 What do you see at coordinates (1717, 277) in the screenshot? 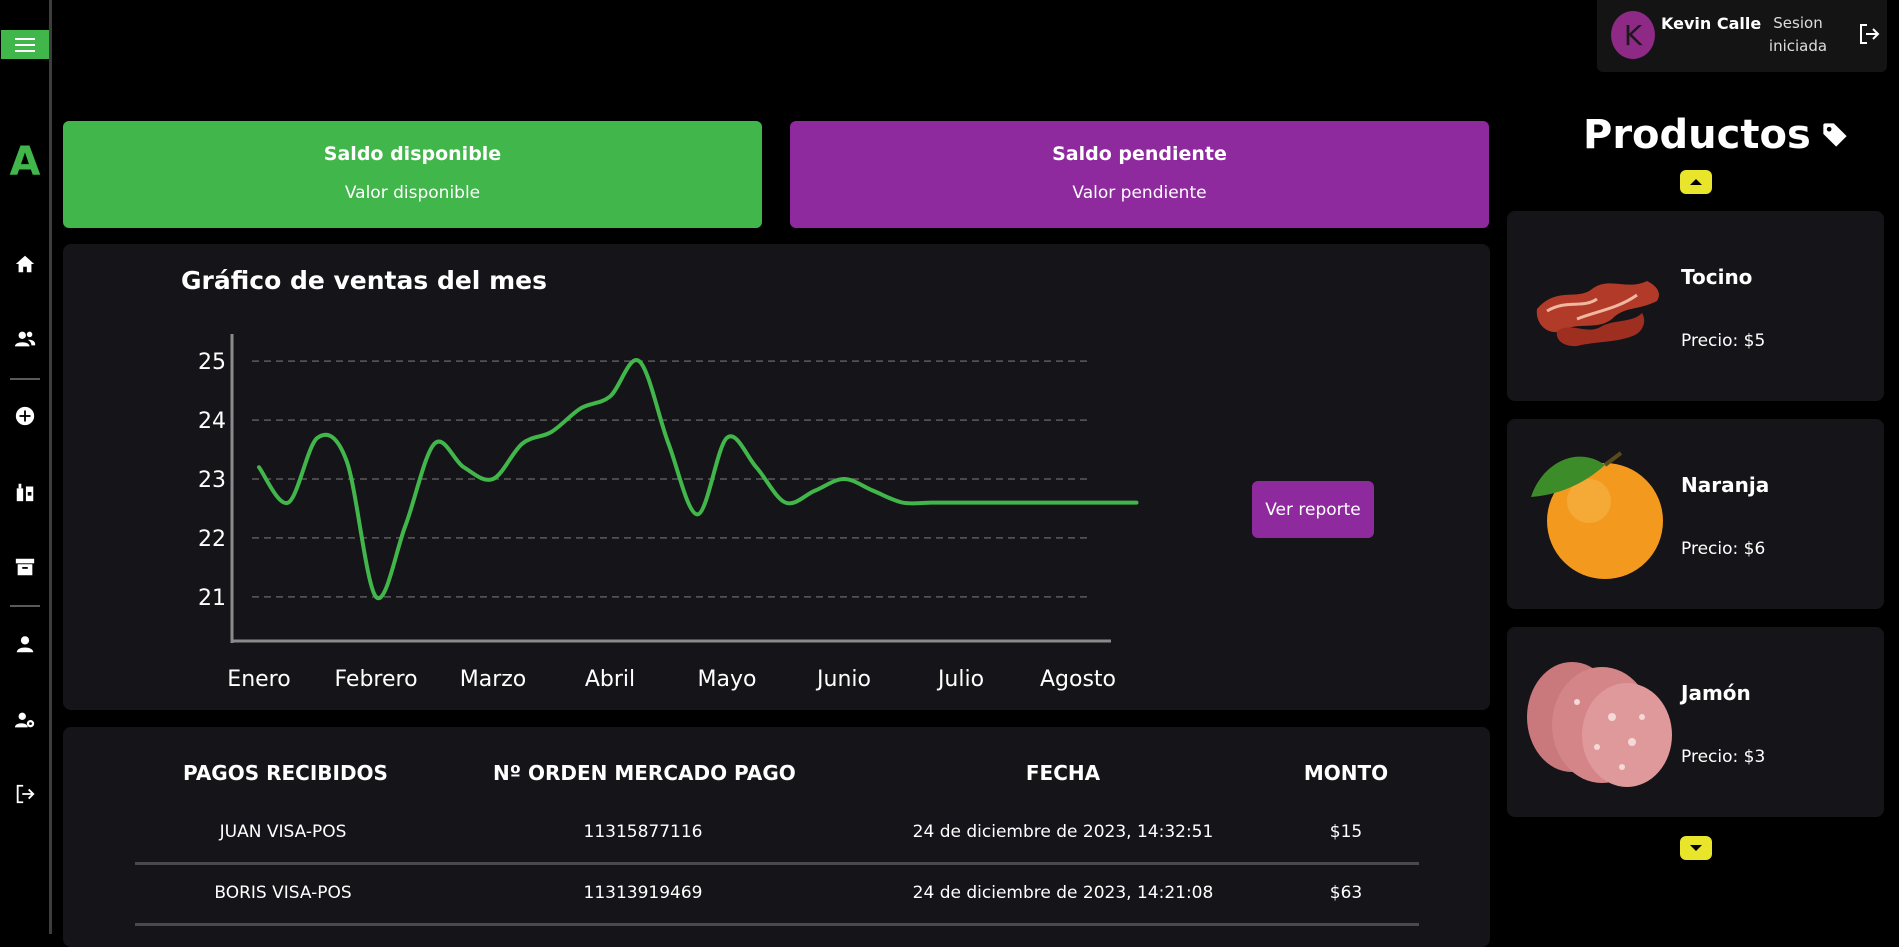
I see `product-name: Tocino` at bounding box center [1717, 277].